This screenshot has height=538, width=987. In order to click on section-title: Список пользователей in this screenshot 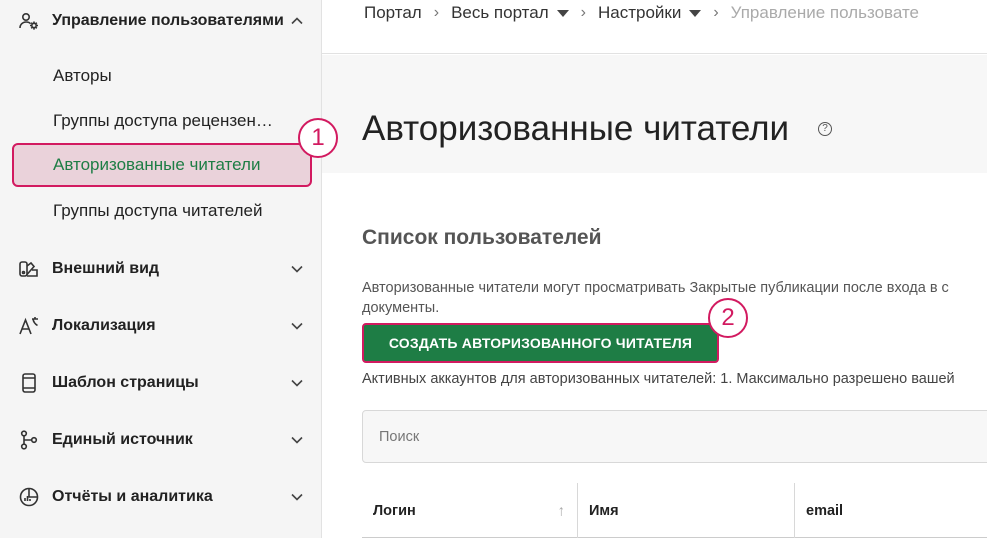, I will do `click(482, 237)`.